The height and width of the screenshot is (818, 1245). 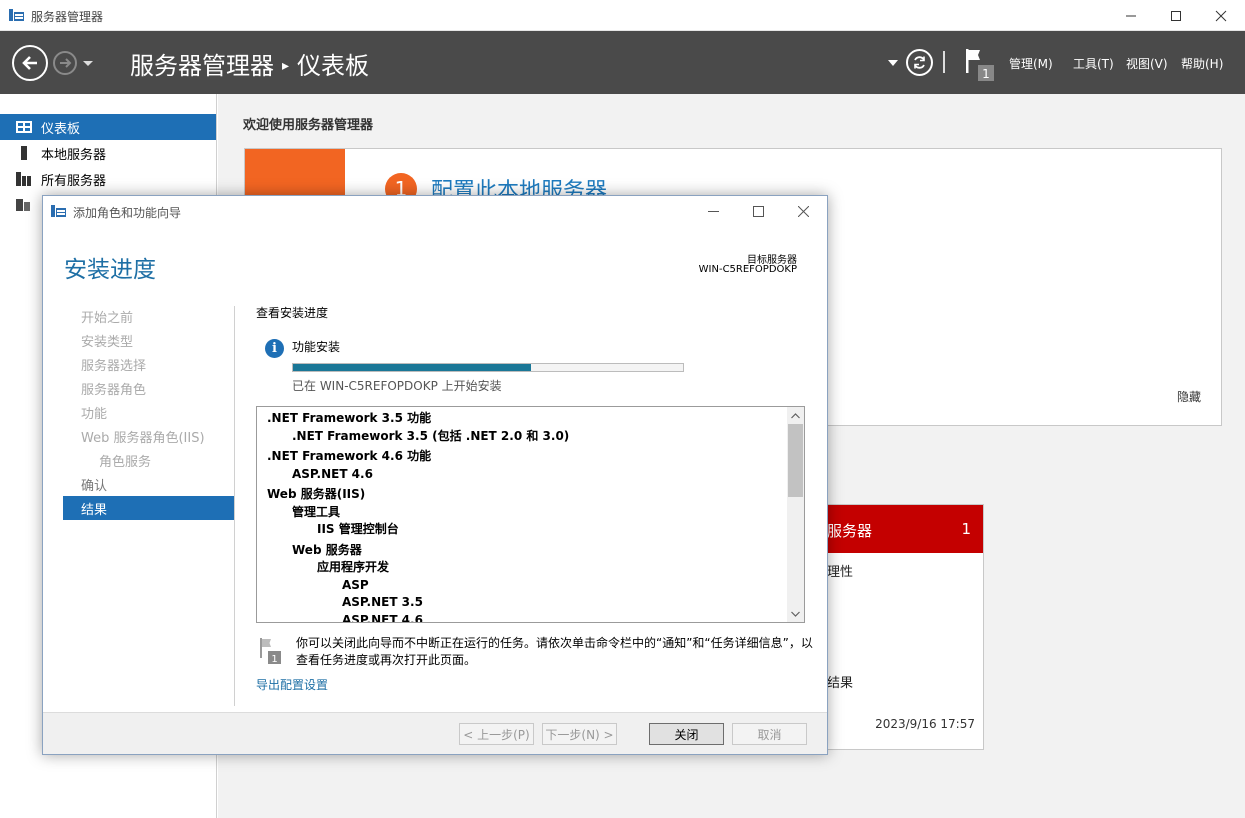 I want to click on toolbar-divider, so click(x=944, y=62).